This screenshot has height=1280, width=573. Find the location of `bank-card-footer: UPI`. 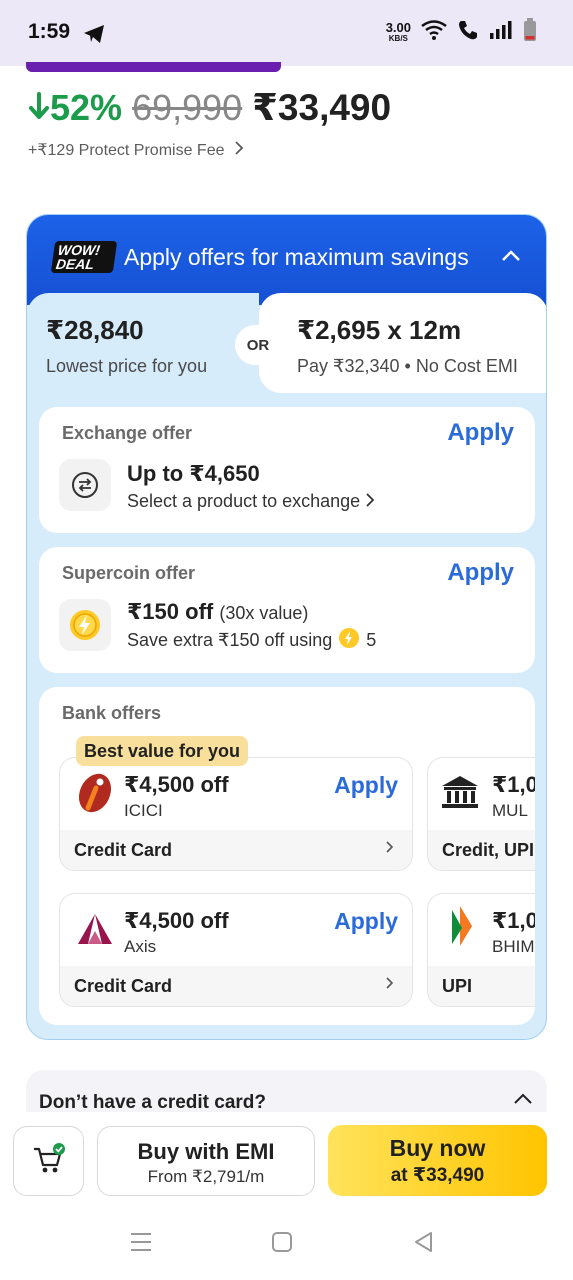

bank-card-footer: UPI is located at coordinates (481, 986).